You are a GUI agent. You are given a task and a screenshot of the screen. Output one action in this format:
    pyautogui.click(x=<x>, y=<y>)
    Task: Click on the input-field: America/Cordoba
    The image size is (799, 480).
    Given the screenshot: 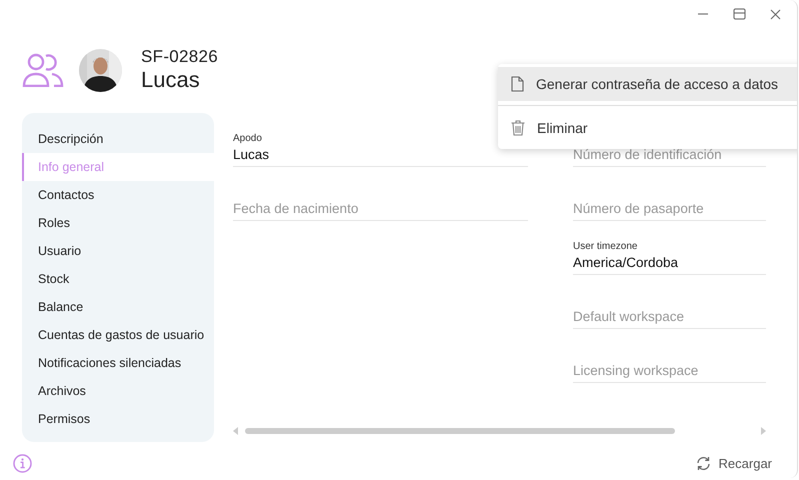 What is the action you would take?
    pyautogui.click(x=669, y=264)
    